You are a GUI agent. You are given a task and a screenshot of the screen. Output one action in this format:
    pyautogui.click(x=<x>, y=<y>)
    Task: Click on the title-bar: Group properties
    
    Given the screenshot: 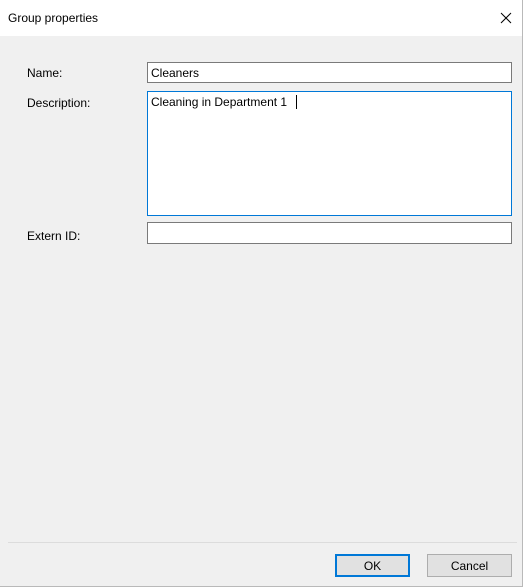 What is the action you would take?
    pyautogui.click(x=261, y=18)
    